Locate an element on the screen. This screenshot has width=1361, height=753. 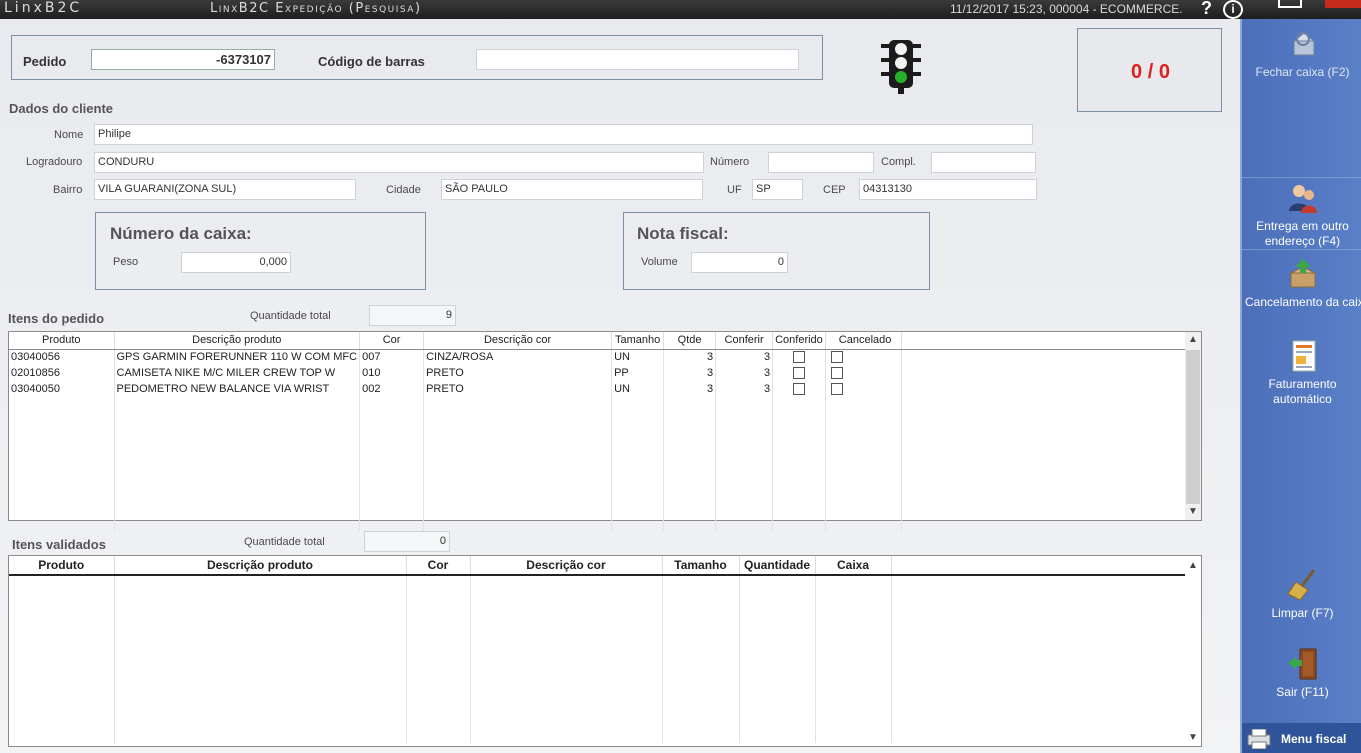
session-status: 11/12/2017 15:23, 000004 - ECOMMERCE. is located at coordinates (1066, 9).